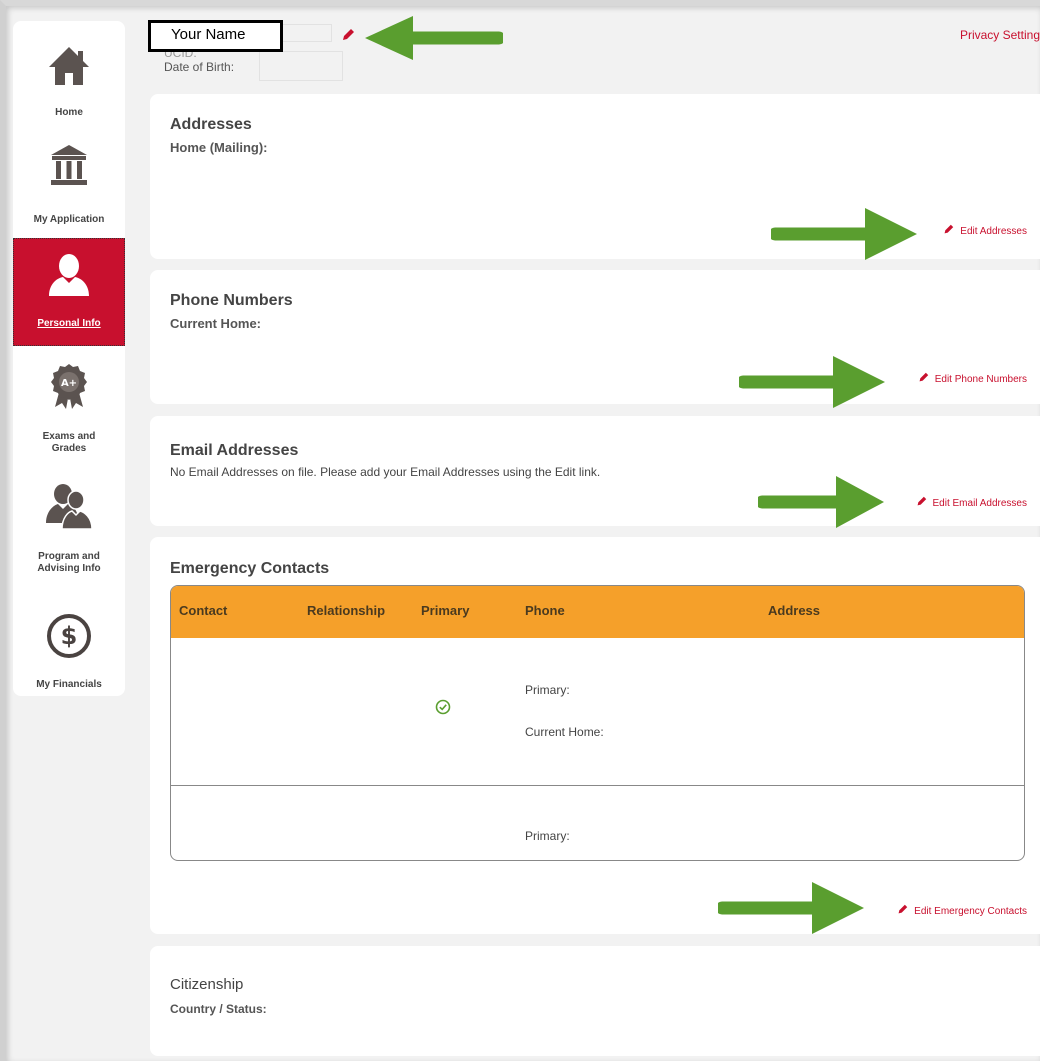 The image size is (1040, 1061). What do you see at coordinates (69, 506) in the screenshot?
I see `people-icon` at bounding box center [69, 506].